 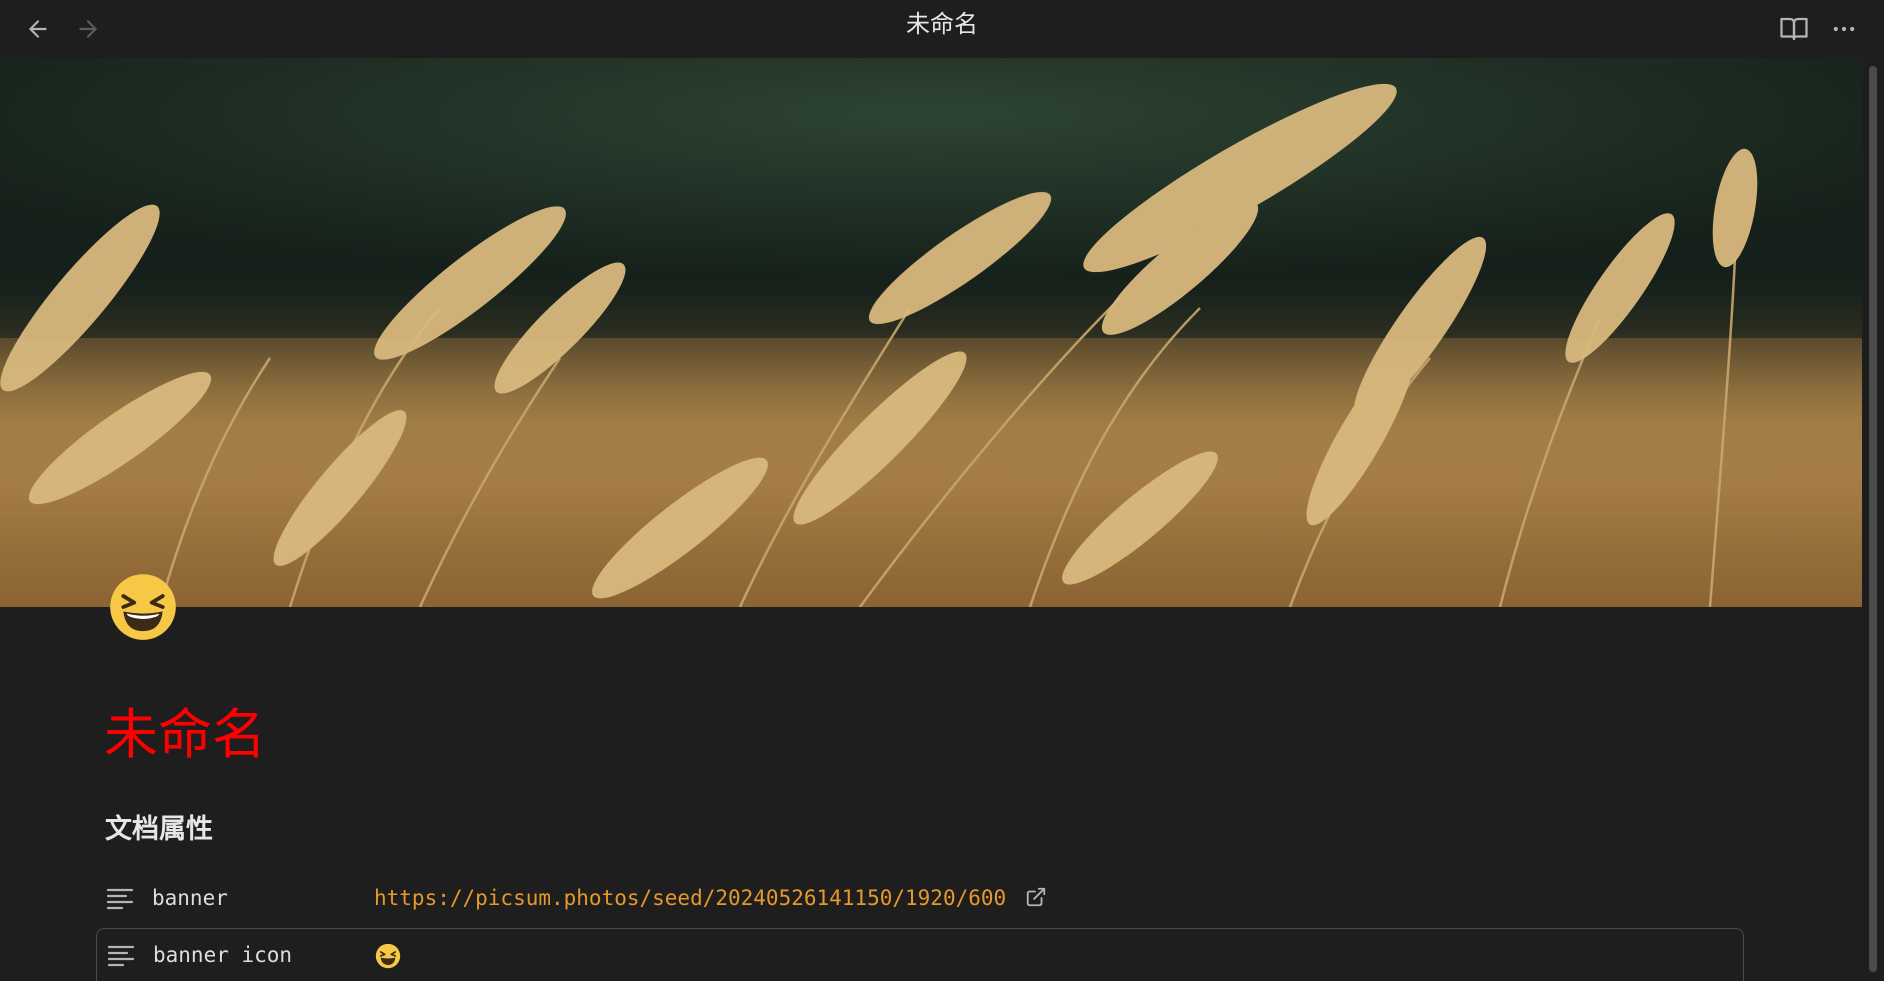 I want to click on book-open-icon, so click(x=1794, y=29).